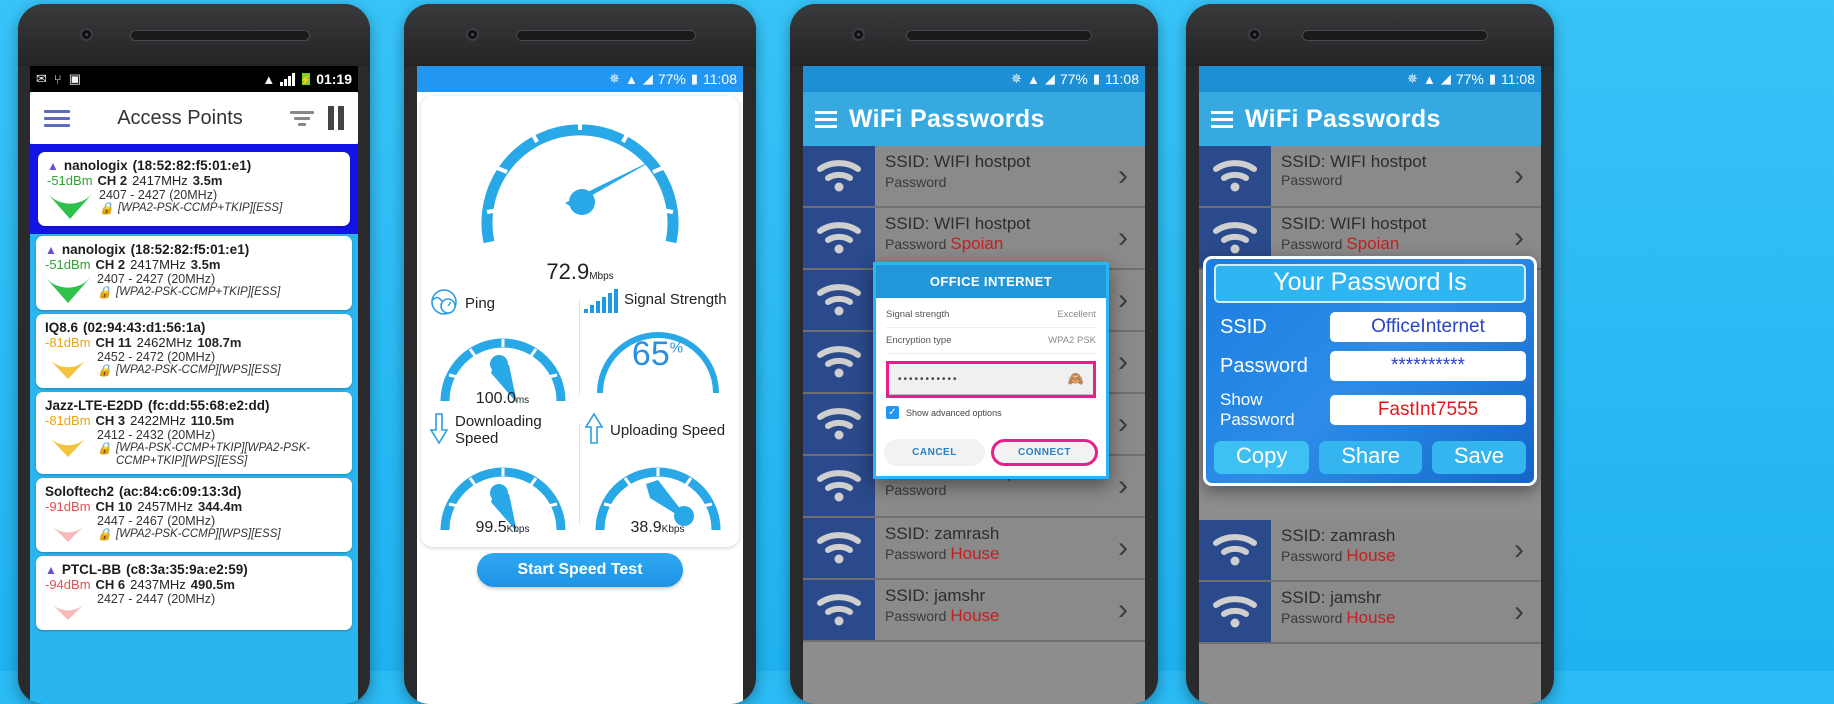 The image size is (1834, 704). What do you see at coordinates (522, 400) in the screenshot?
I see `ping-unit: ms` at bounding box center [522, 400].